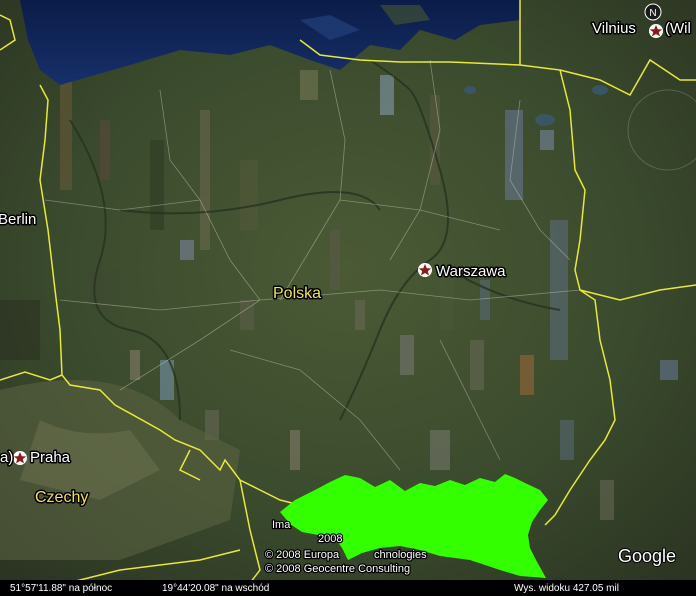 The width and height of the screenshot is (696, 596). Describe the element at coordinates (678, 28) in the screenshot. I see `vilnius-suffix-label: (Wil` at that location.